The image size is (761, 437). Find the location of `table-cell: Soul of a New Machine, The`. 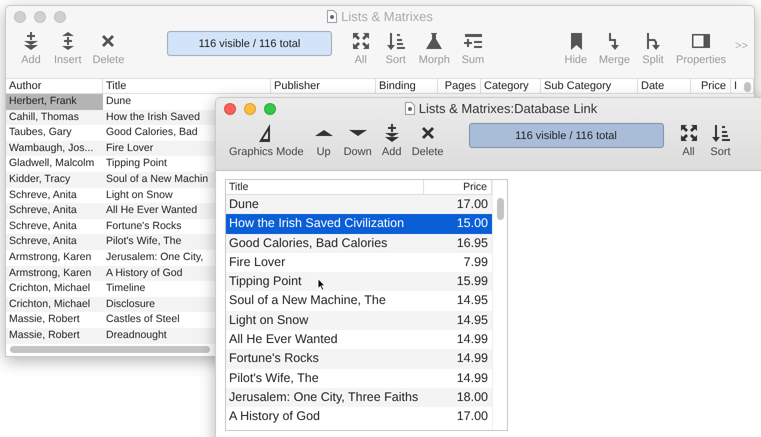

table-cell: Soul of a New Machine, The is located at coordinates (307, 300).